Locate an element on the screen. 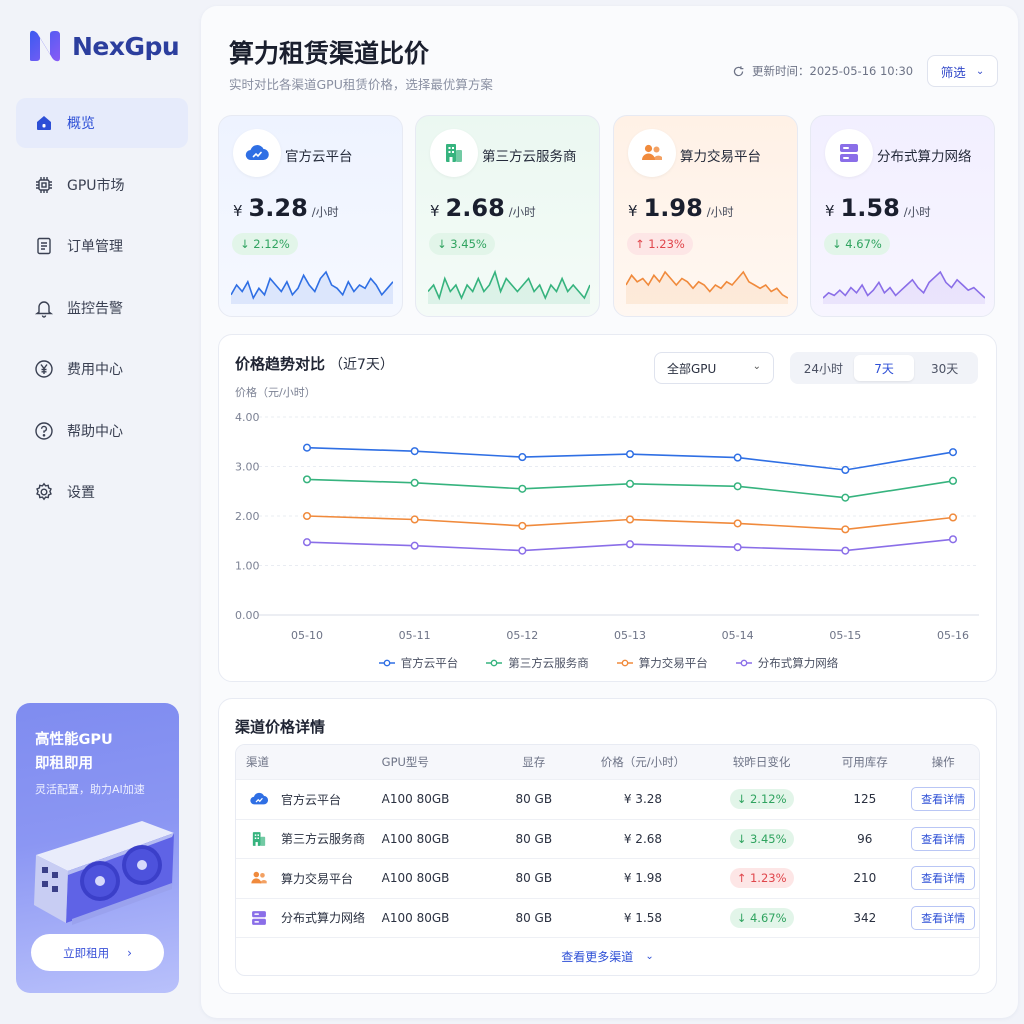  channel-card: 算力交易平台 ¥ 1.98 /小时 ↑ 1.23% is located at coordinates (705, 216).